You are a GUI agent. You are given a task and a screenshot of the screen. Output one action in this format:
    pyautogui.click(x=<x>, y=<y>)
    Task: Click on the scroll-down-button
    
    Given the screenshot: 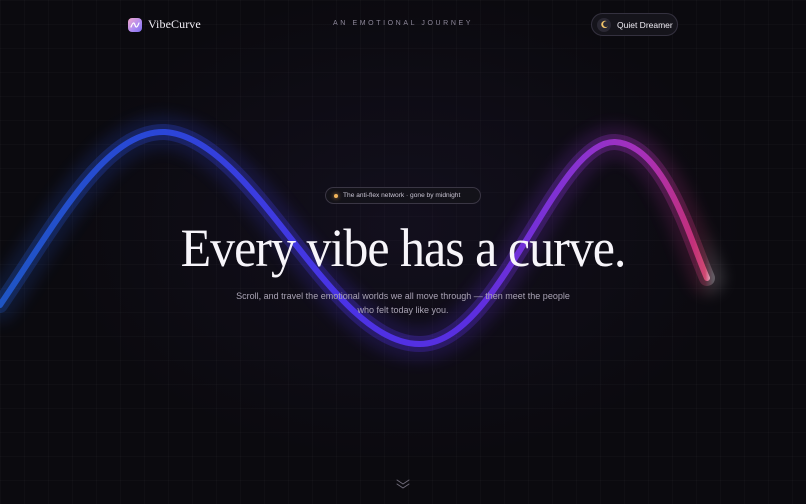 What is the action you would take?
    pyautogui.click(x=403, y=483)
    